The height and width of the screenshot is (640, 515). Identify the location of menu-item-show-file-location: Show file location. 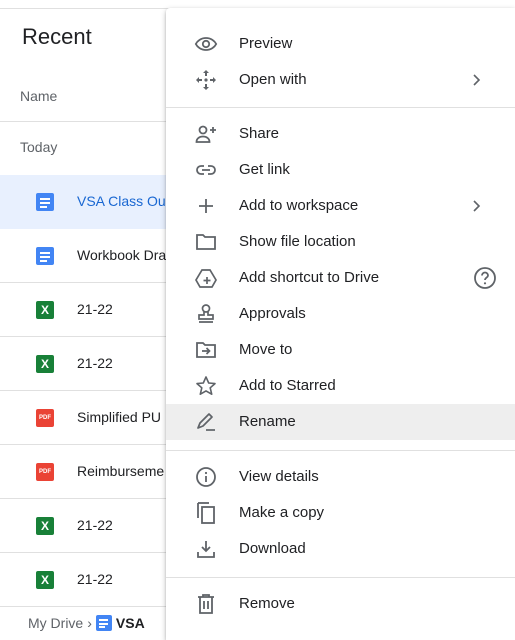
(340, 242).